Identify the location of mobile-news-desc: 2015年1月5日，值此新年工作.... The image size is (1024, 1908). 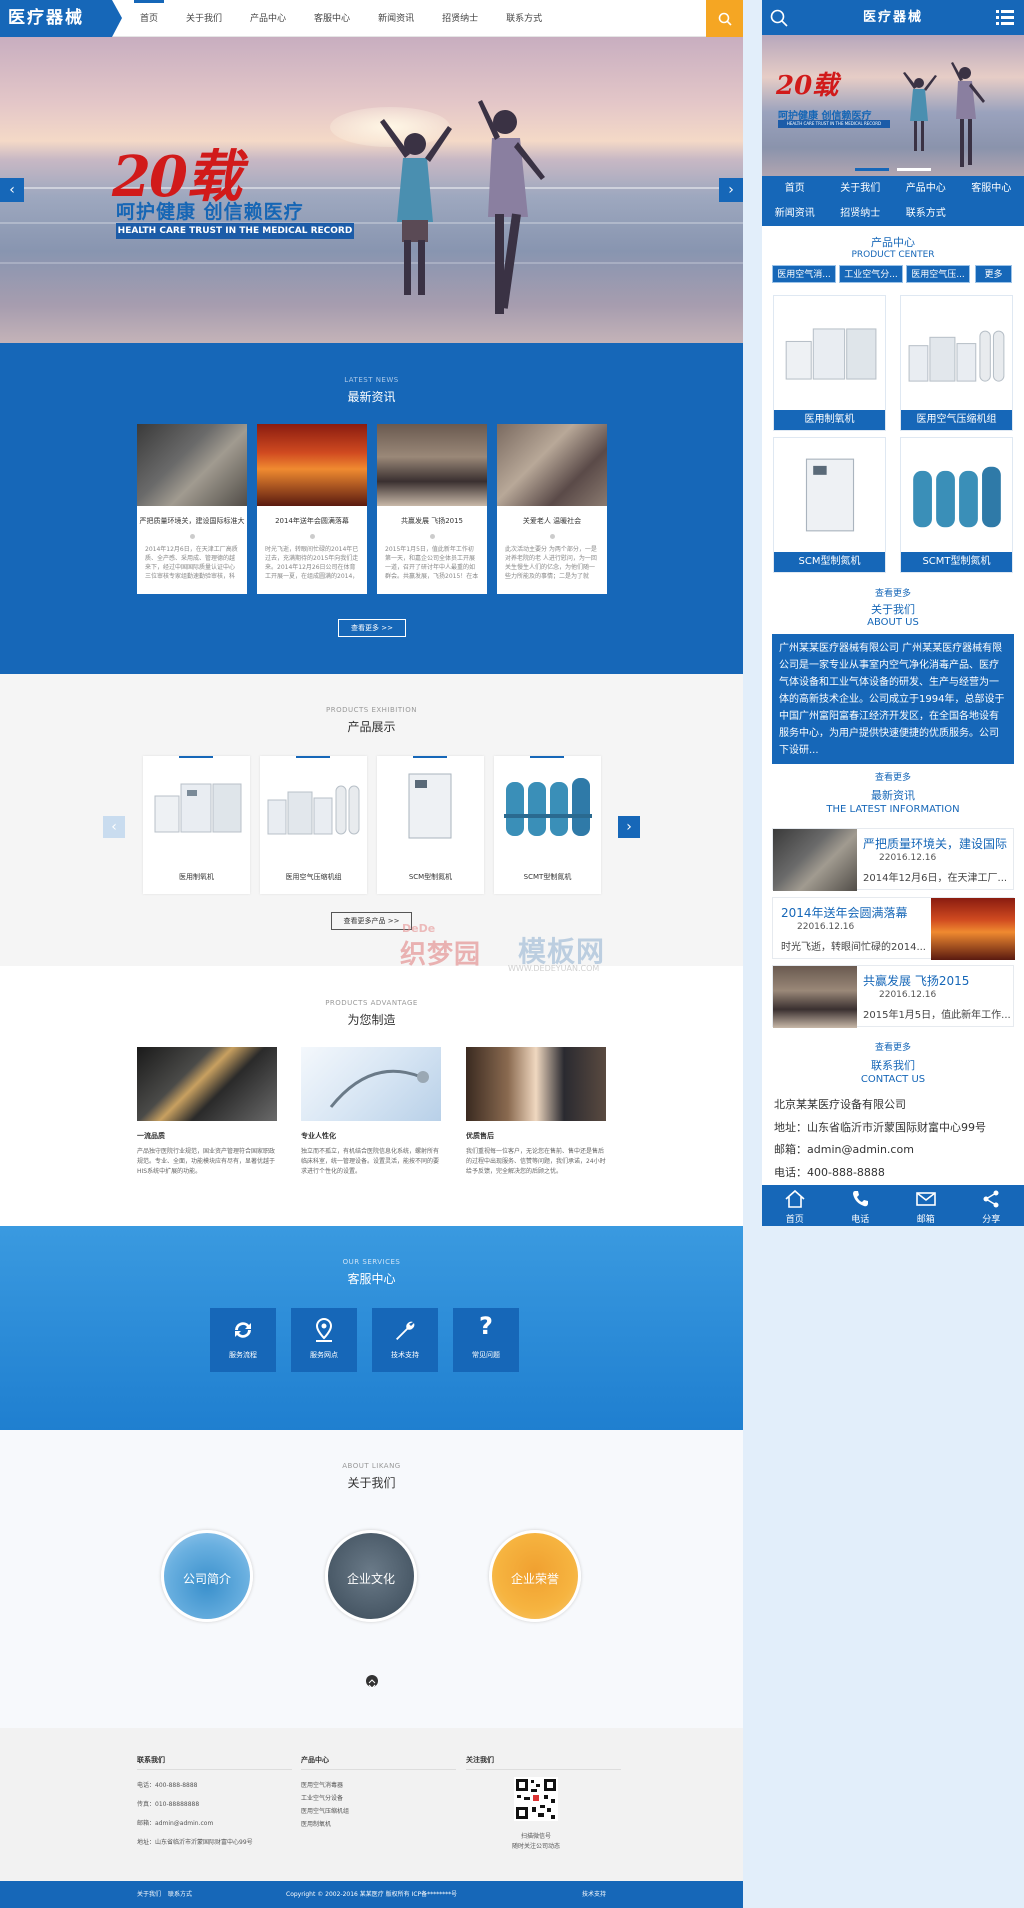
(937, 1015).